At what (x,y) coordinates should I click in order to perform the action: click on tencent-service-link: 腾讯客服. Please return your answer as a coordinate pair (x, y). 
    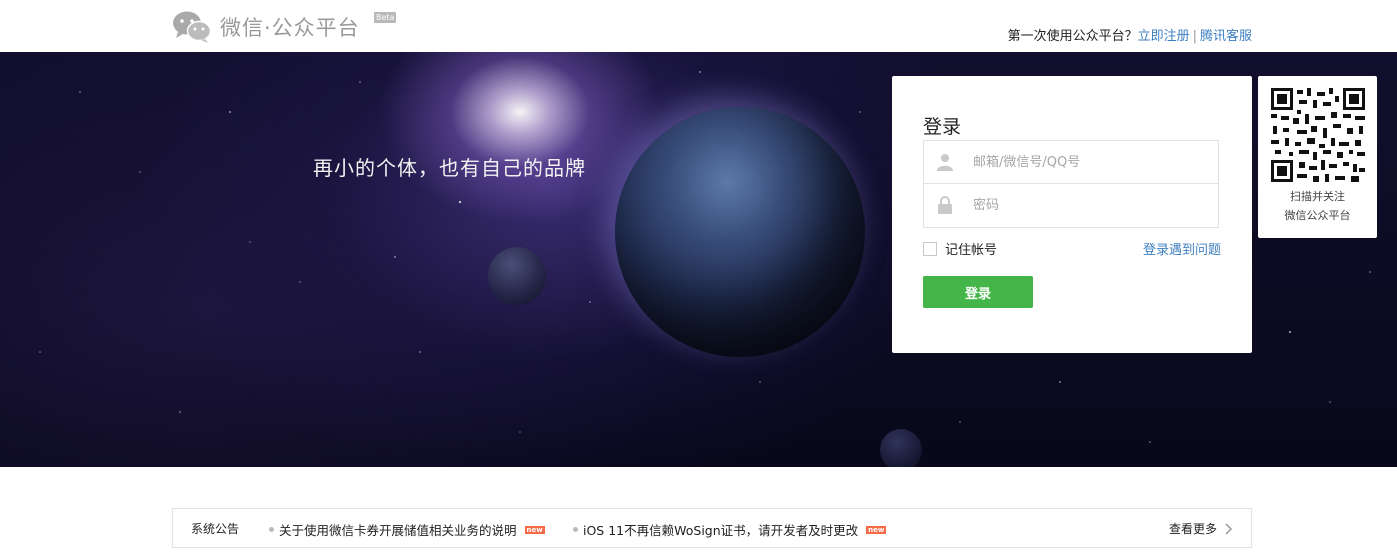
    Looking at the image, I should click on (1226, 36).